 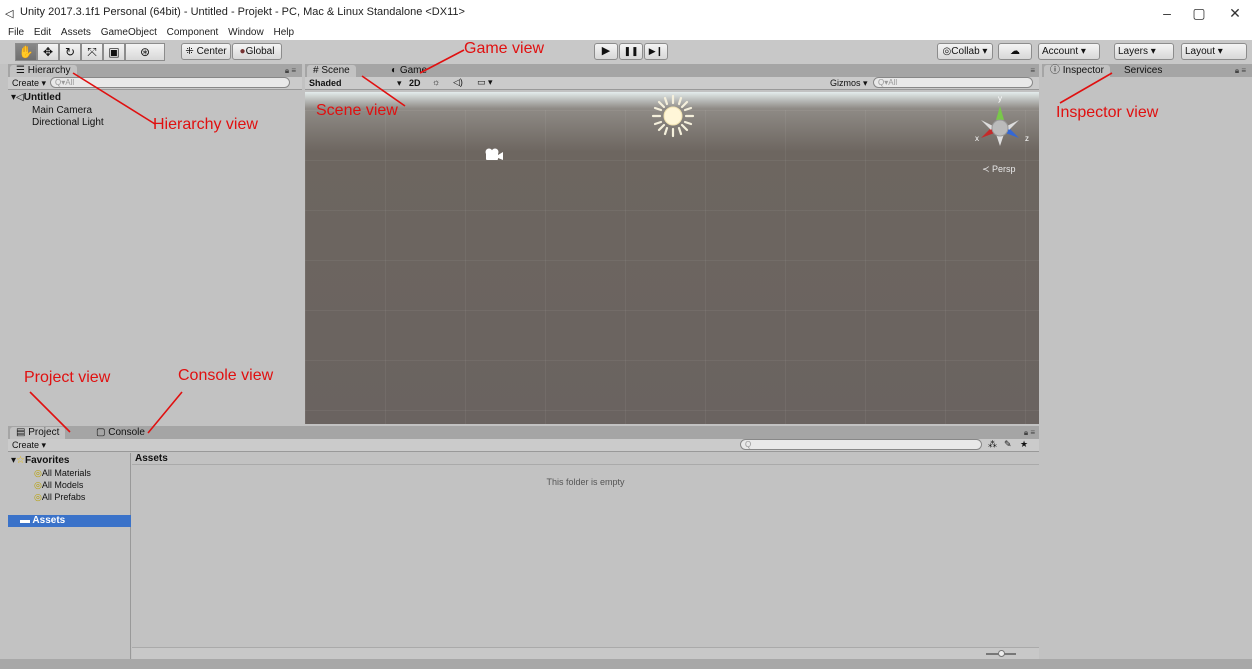 I want to click on project-lock-icon: 🔒︎ ≡, so click(x=1029, y=433).